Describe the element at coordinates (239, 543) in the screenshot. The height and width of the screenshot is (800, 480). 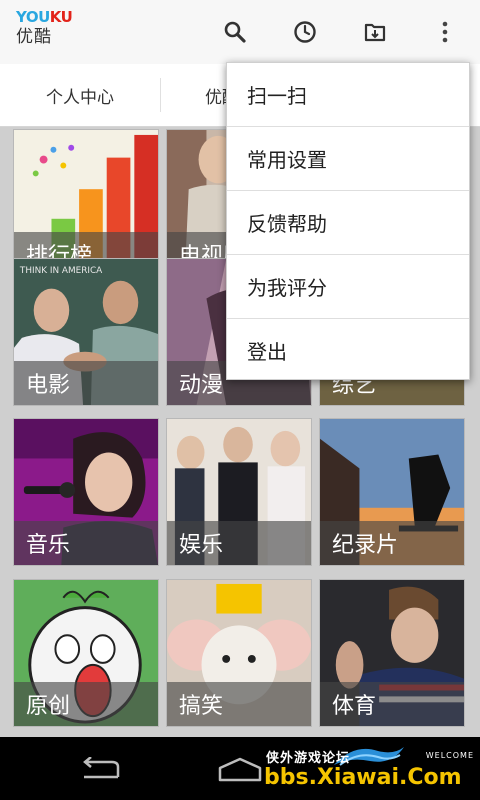
I see `tile-caption: 娱乐` at that location.